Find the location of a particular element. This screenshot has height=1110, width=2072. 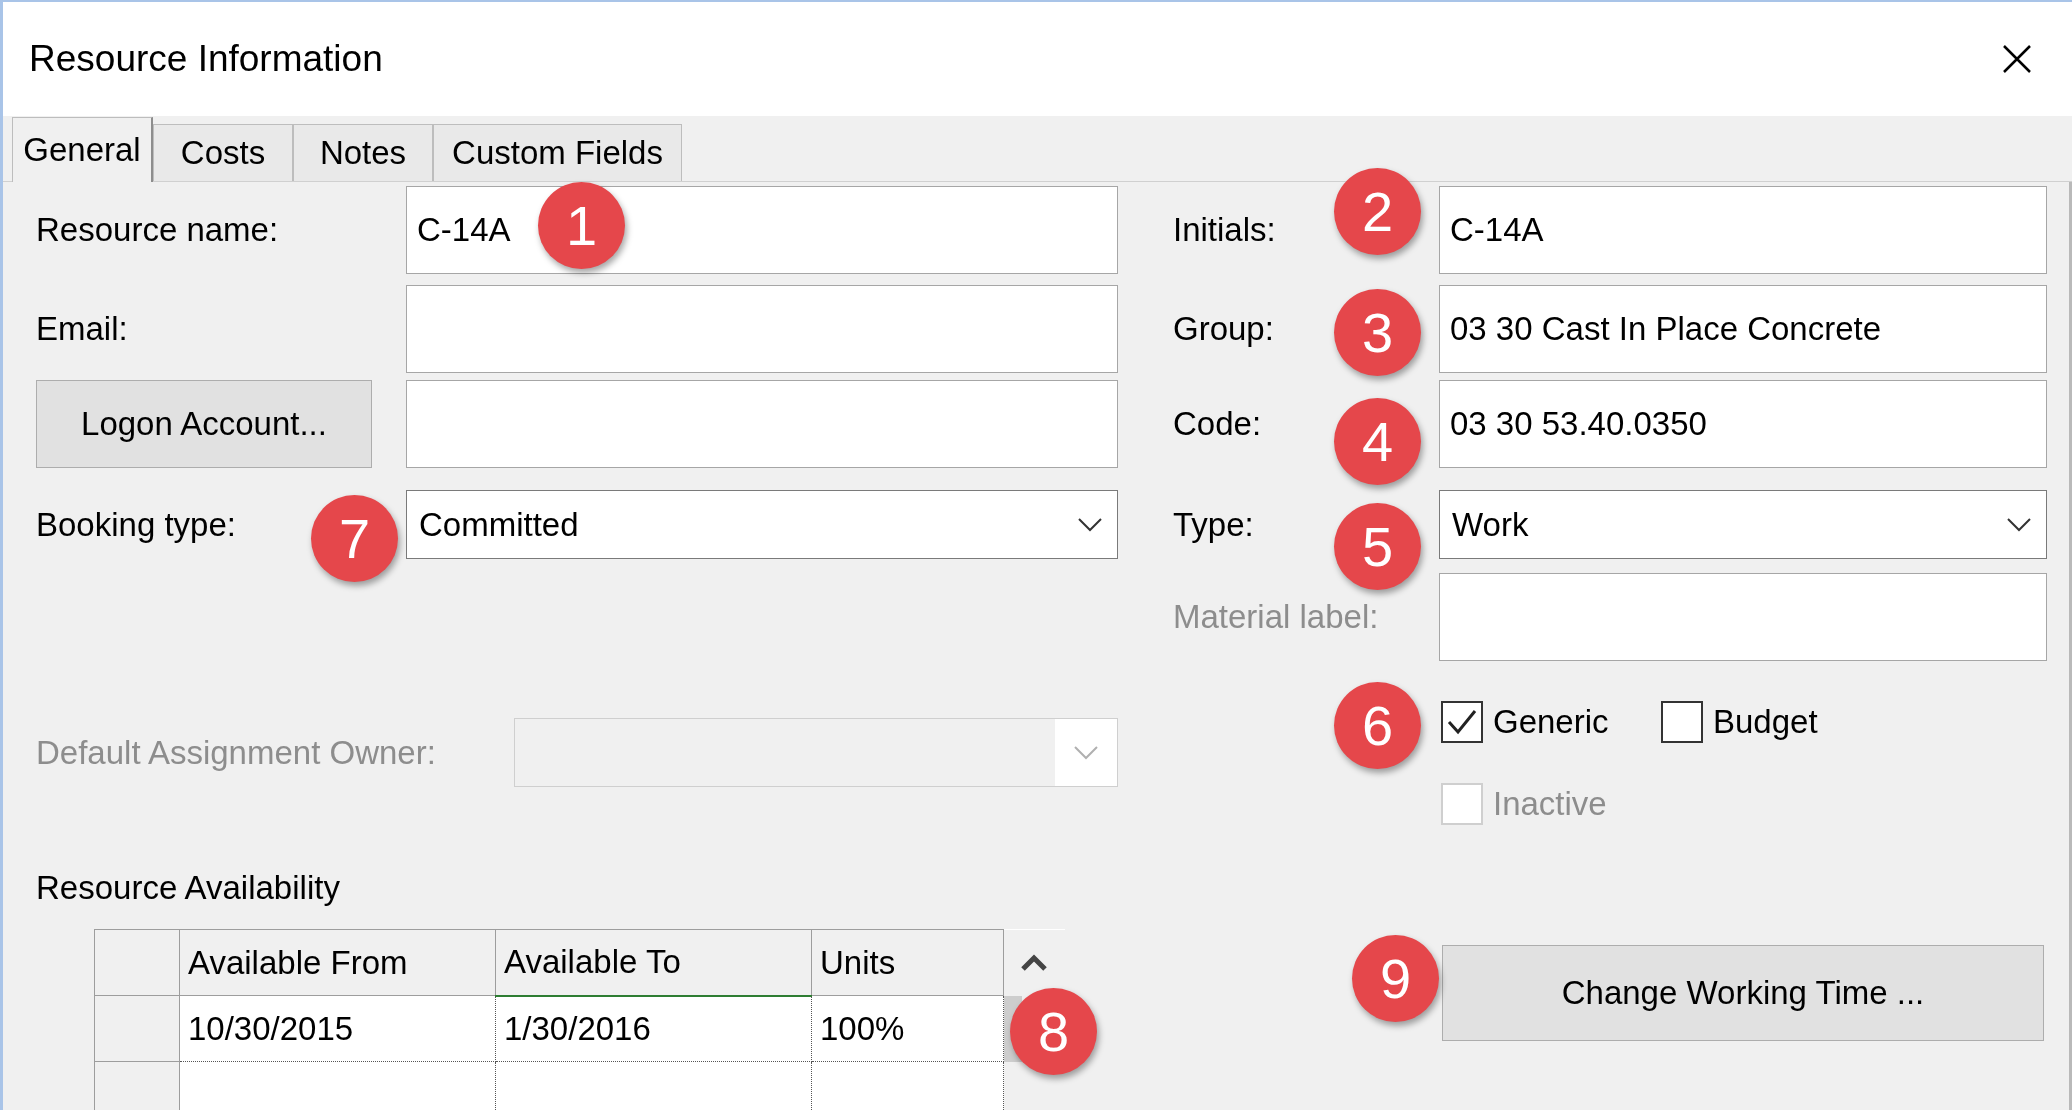

tab: Costs is located at coordinates (223, 152).